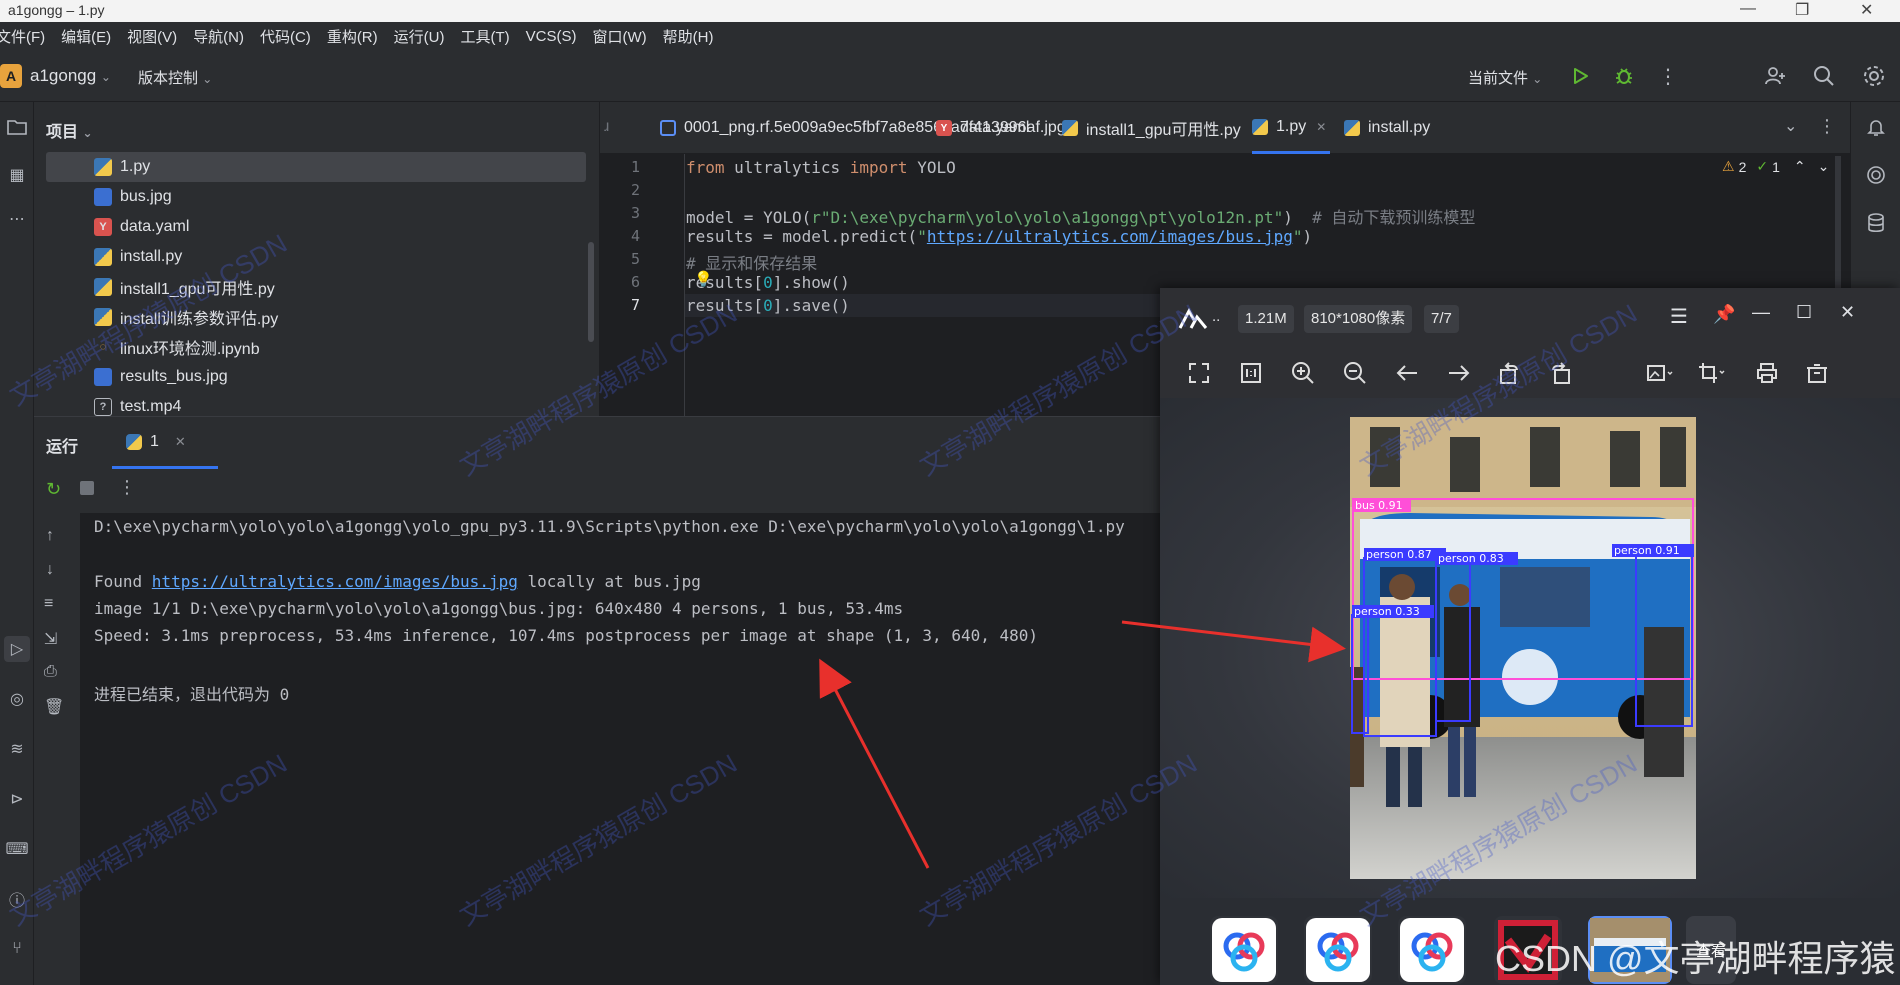 Image resolution: width=1900 pixels, height=985 pixels. What do you see at coordinates (175, 77) in the screenshot?
I see `vcs-widget: 版本控制 ⌄` at bounding box center [175, 77].